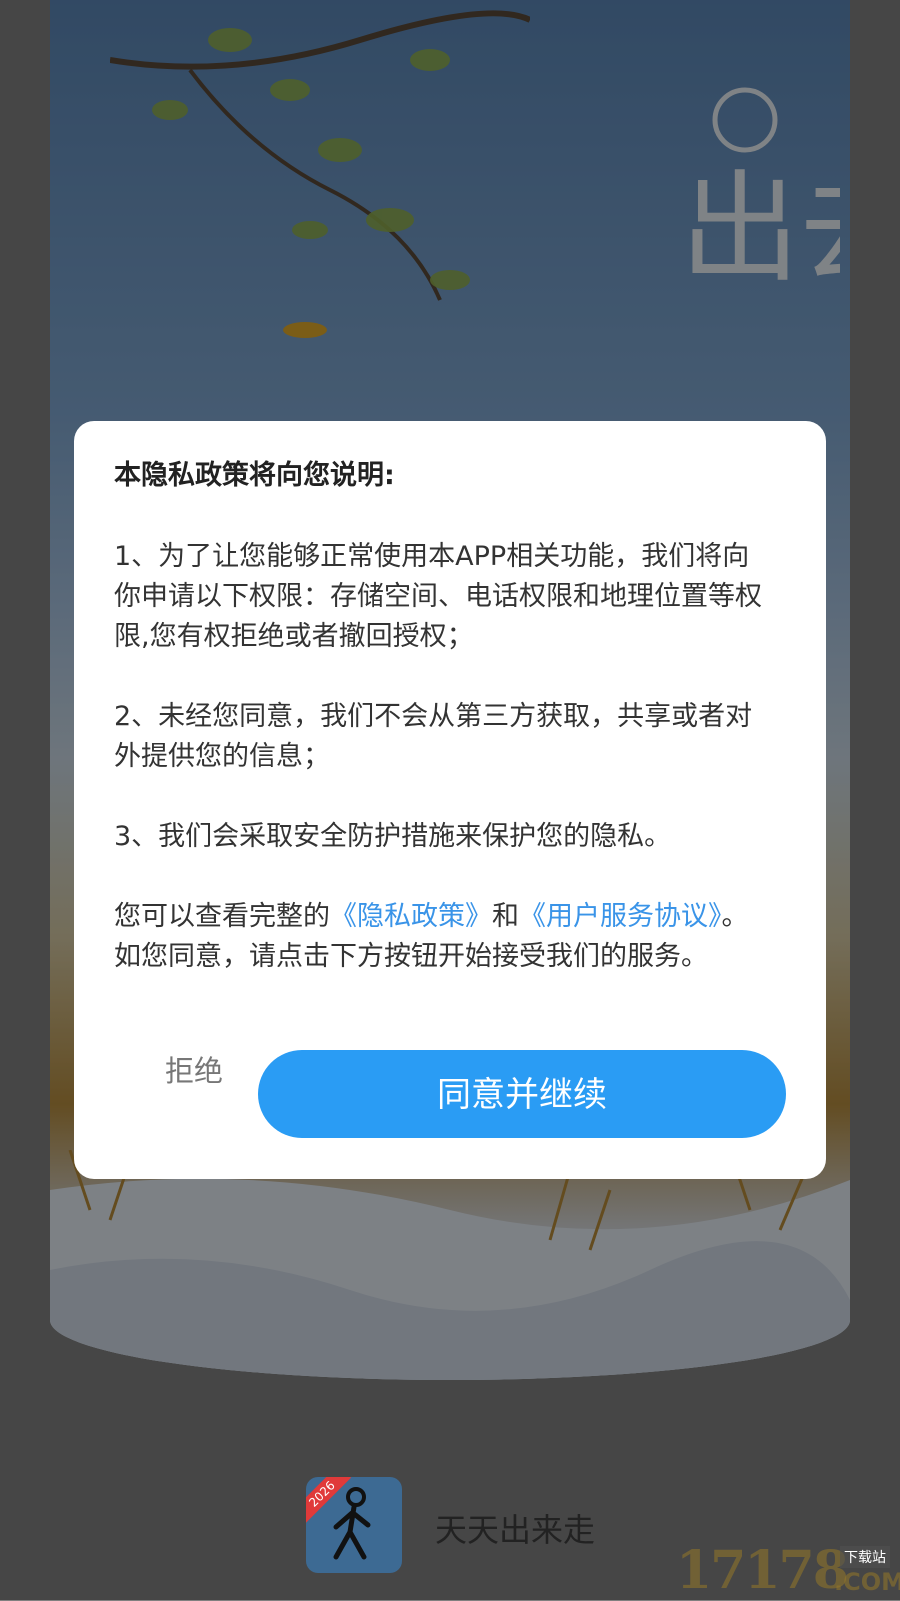 The width and height of the screenshot is (900, 1601). Describe the element at coordinates (620, 916) in the screenshot. I see `user-agreement-link: 《用户服务协议》` at that location.